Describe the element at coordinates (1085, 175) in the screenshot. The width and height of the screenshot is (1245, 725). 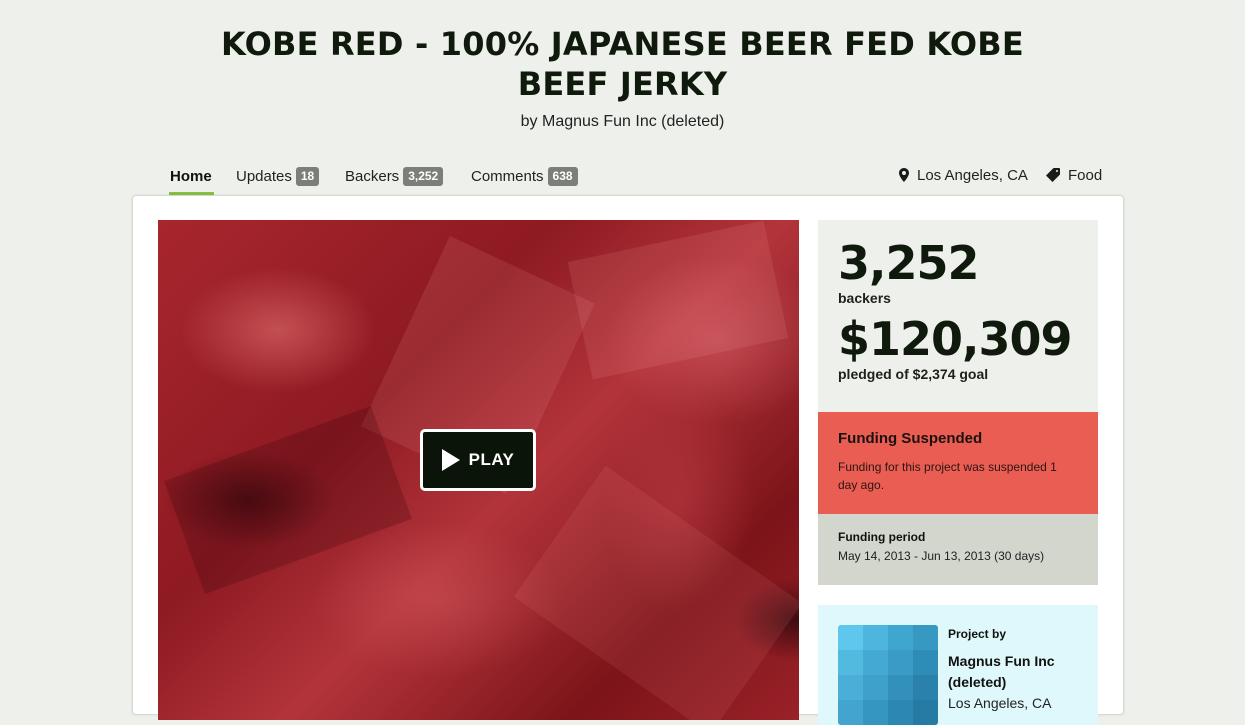
I see `category-label: Food` at that location.